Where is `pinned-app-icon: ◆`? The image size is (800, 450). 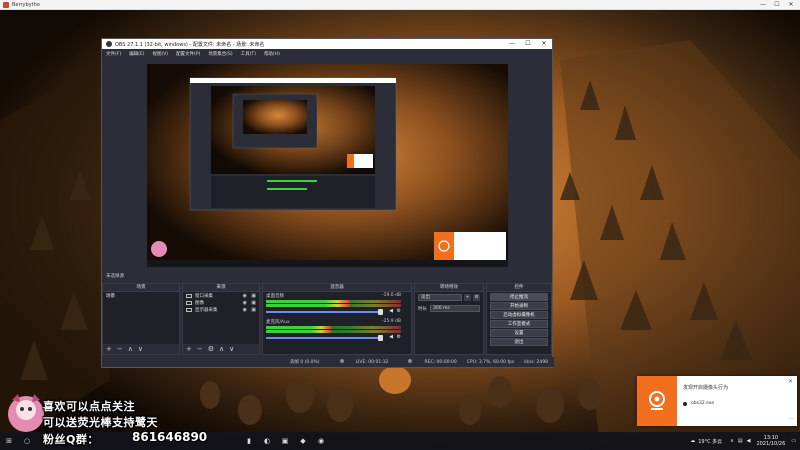 pinned-app-icon: ◆ is located at coordinates (303, 441).